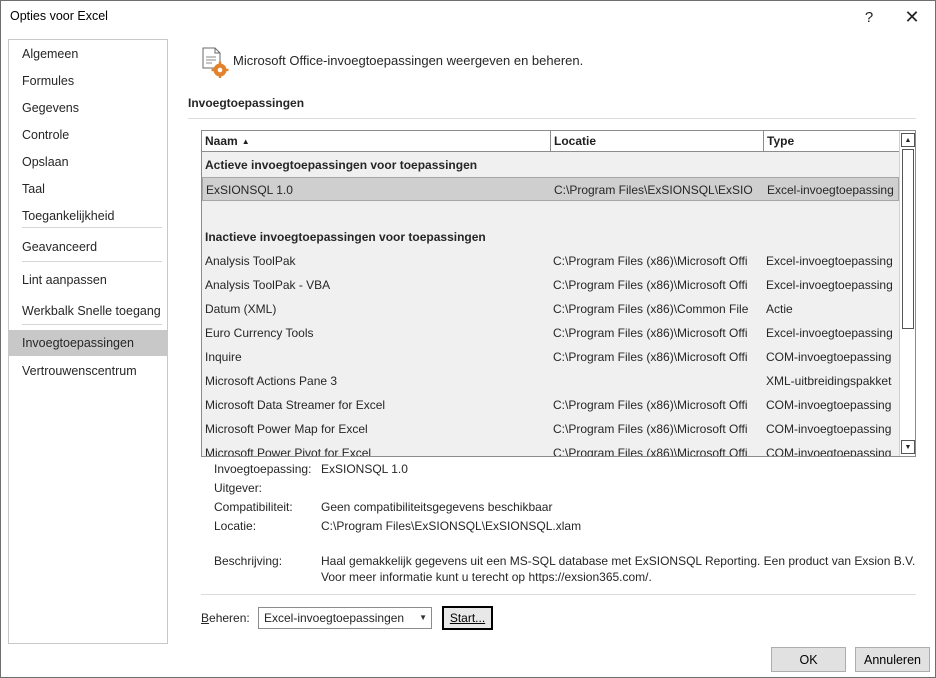  Describe the element at coordinates (271, 381) in the screenshot. I see `cell-name: Microsoft Actions Pane 3` at that location.